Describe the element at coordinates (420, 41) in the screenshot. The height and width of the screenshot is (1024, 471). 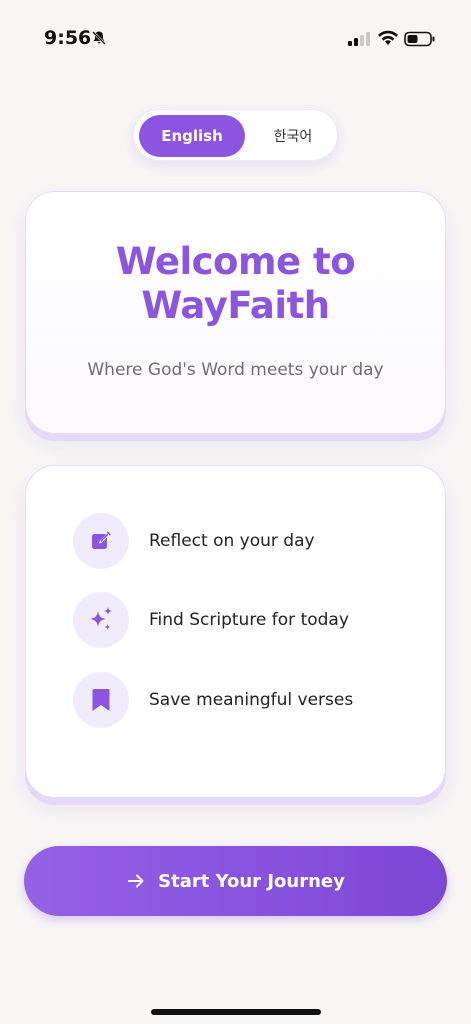
I see `battery-icon` at that location.